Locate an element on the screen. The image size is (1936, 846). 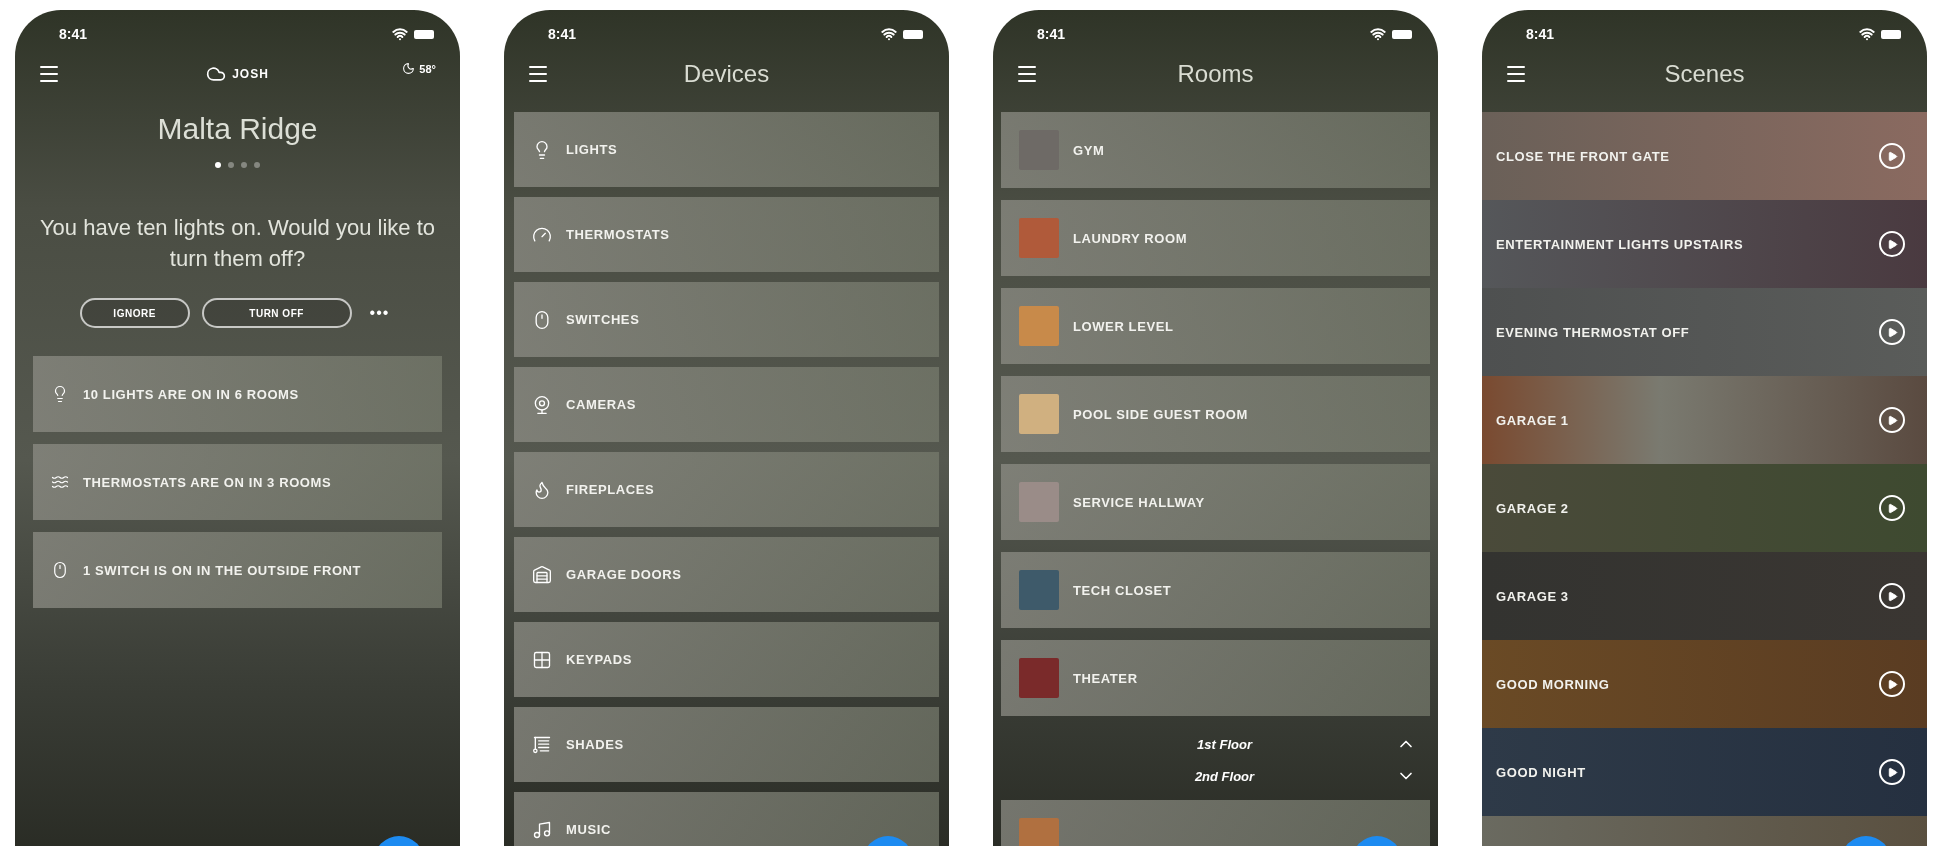
room-row: TECH CLOSET is located at coordinates (1215, 590).